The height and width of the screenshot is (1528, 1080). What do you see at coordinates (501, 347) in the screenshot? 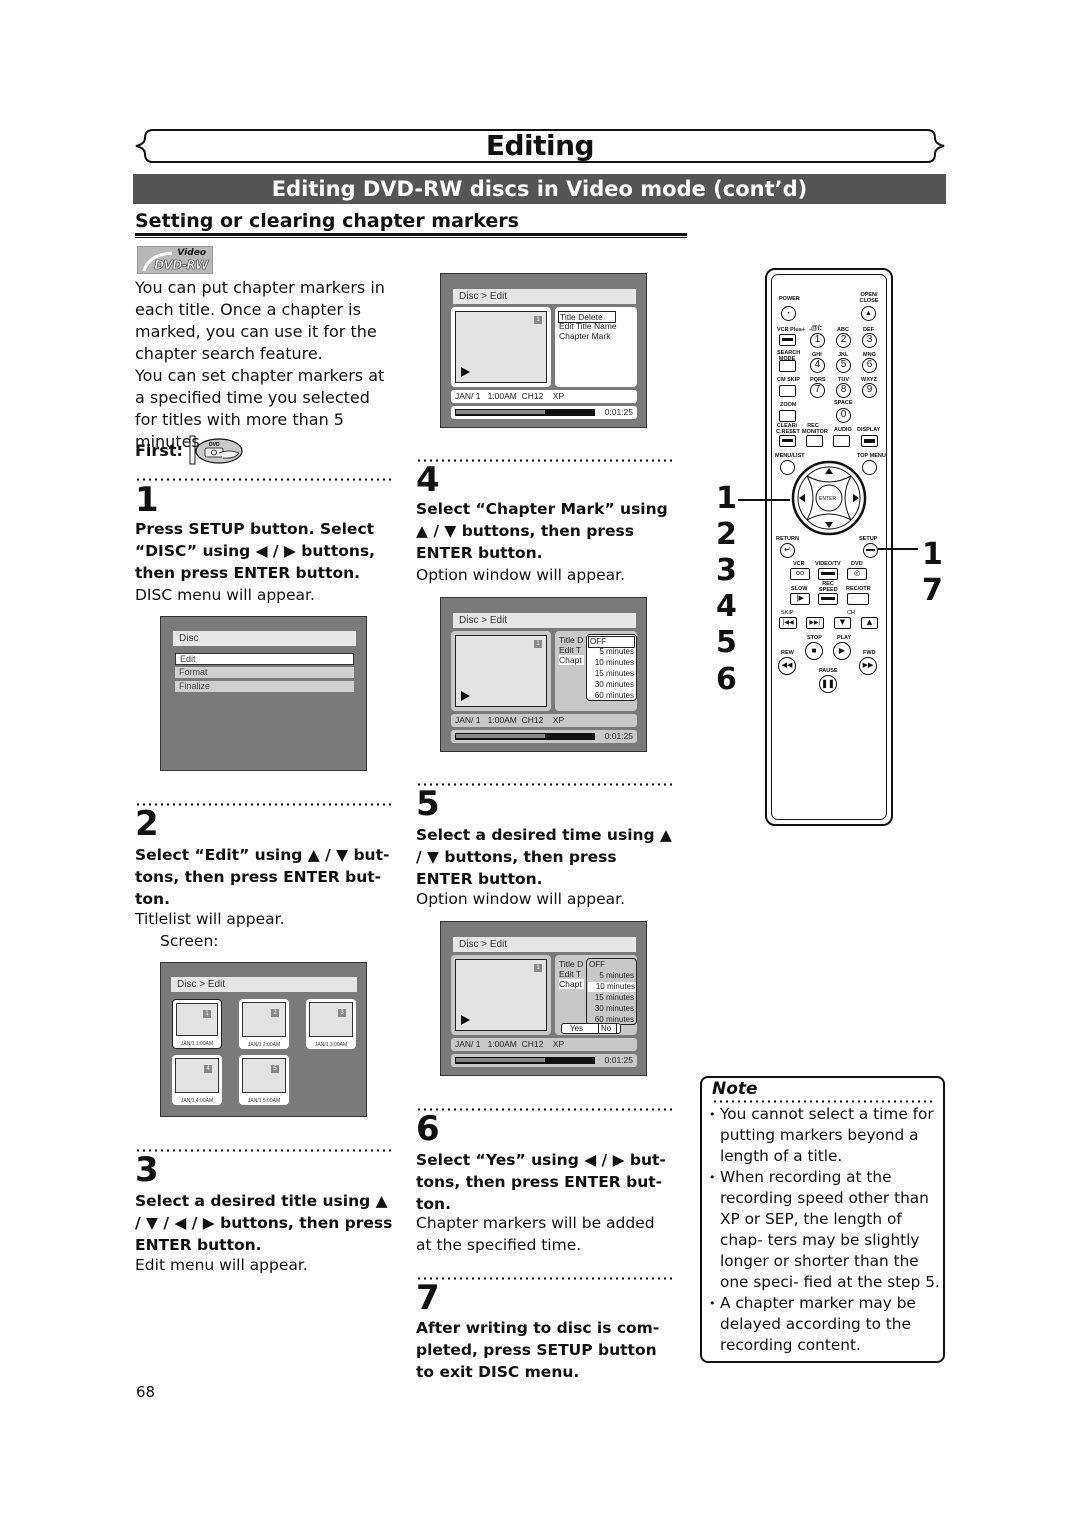
I see `title-preview: 1` at bounding box center [501, 347].